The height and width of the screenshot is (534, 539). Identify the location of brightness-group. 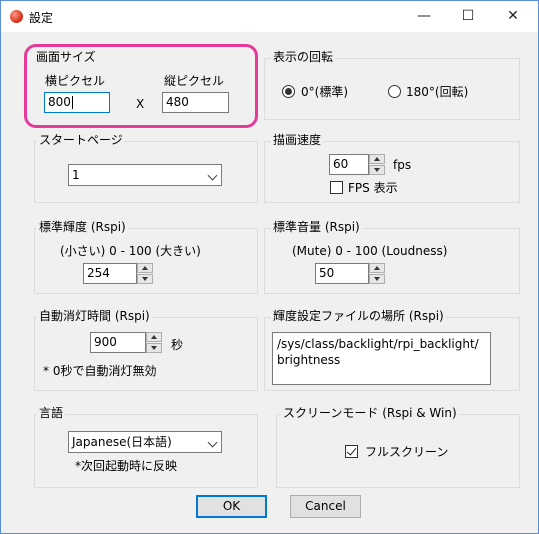
(146, 261).